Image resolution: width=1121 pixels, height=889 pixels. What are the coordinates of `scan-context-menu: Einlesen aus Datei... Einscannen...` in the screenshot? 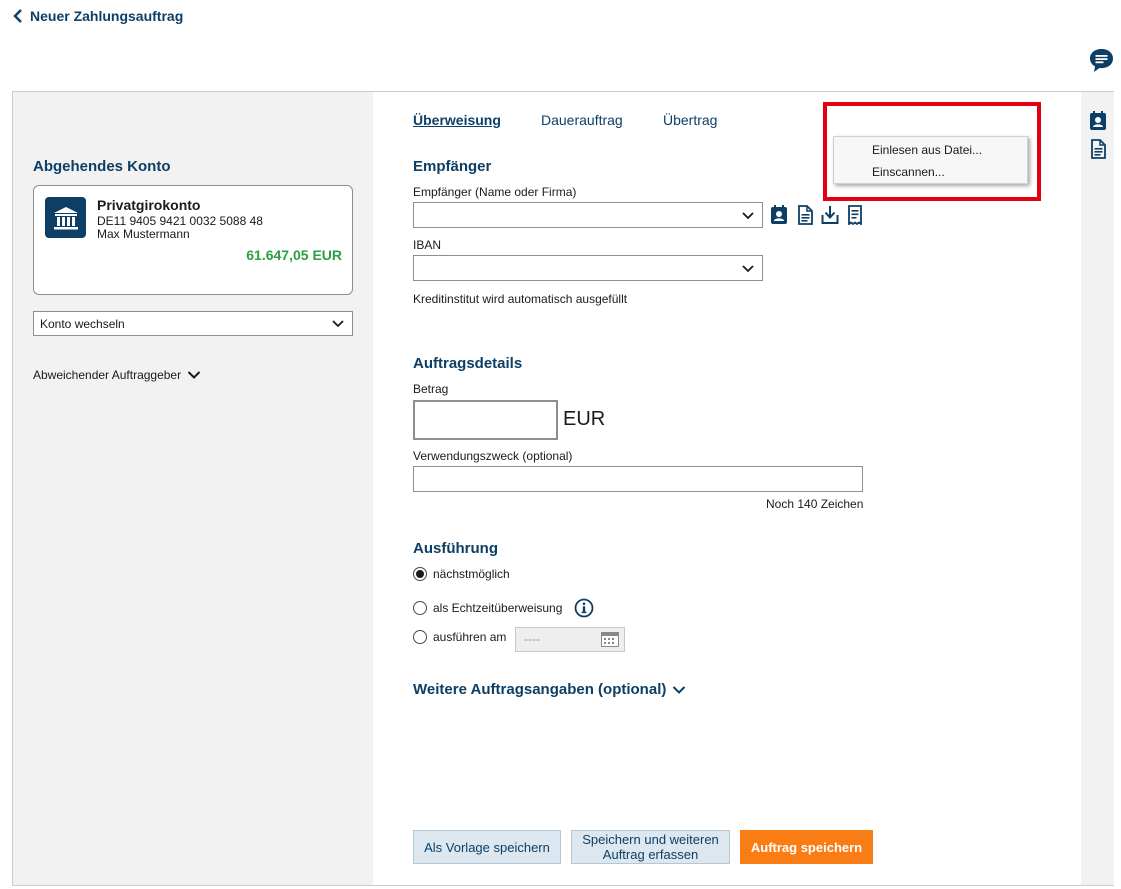 It's located at (930, 160).